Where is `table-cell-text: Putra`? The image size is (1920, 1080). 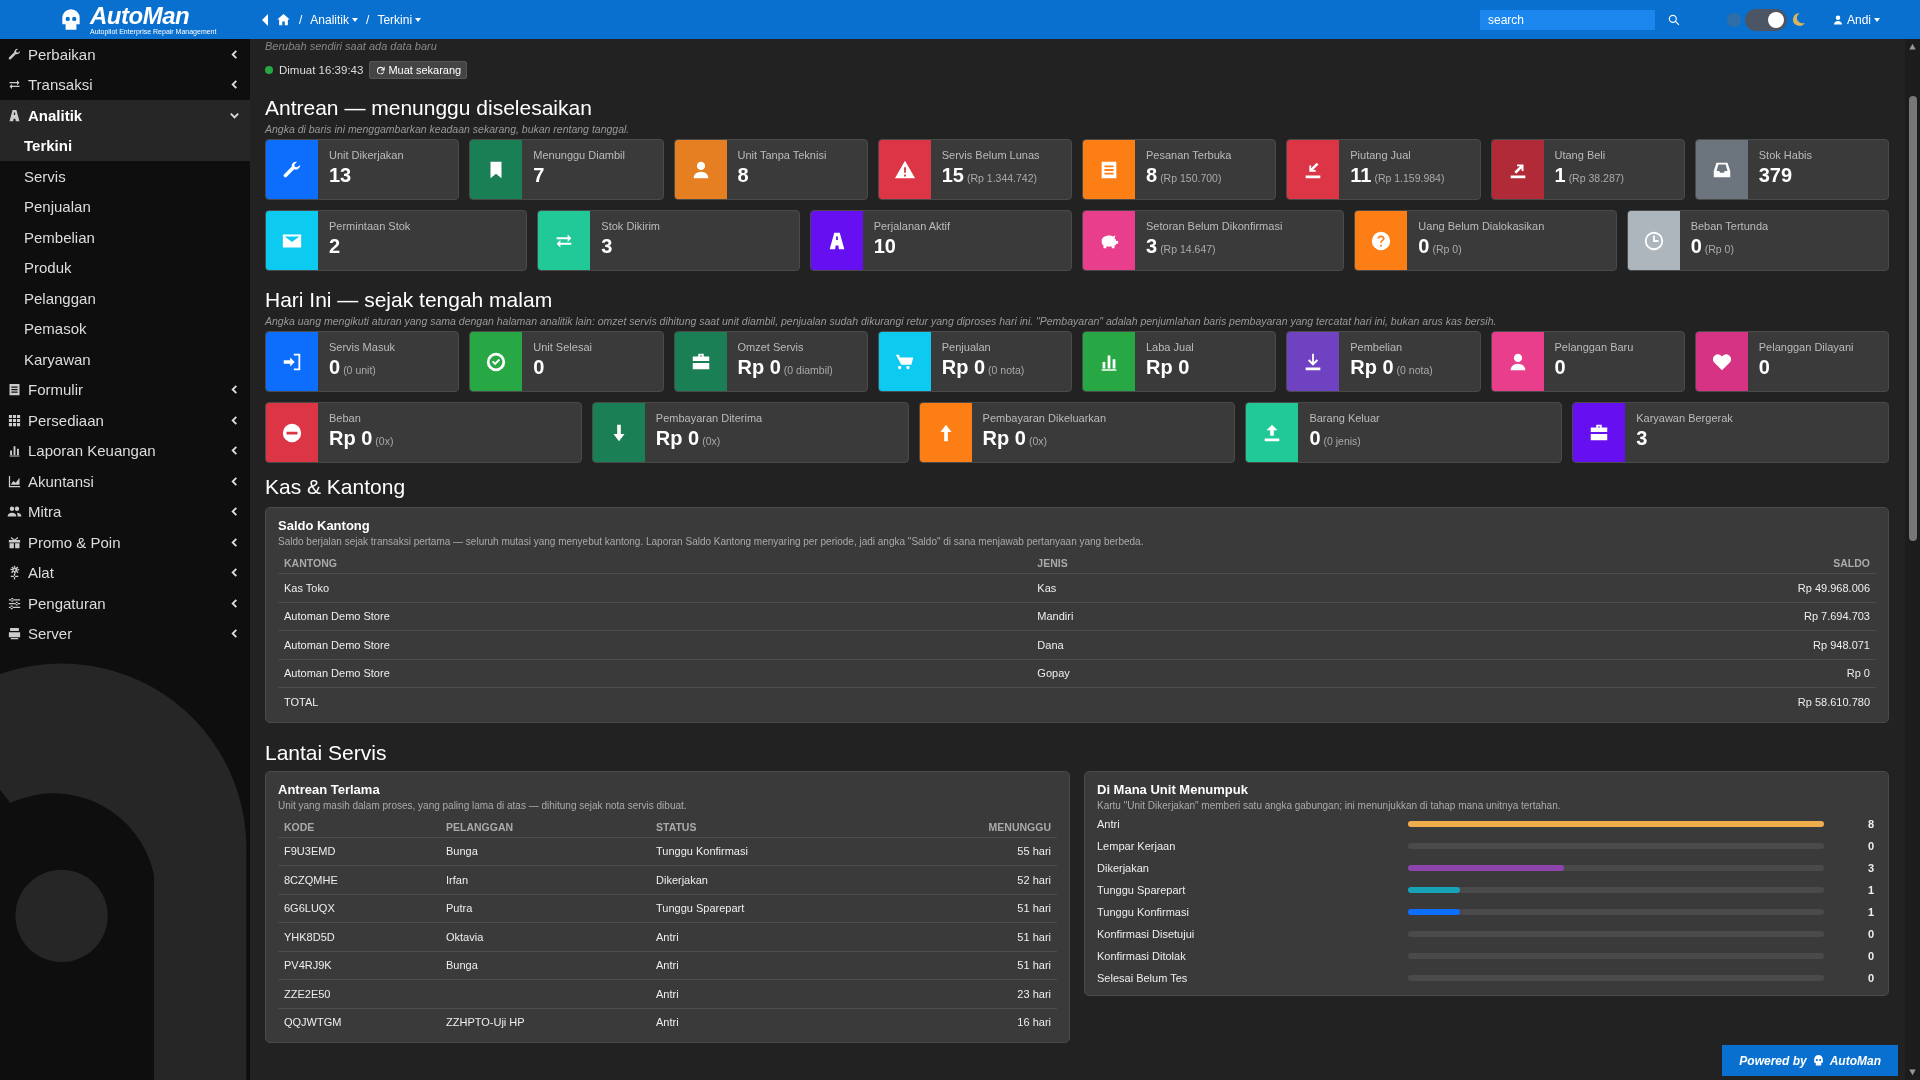 table-cell-text: Putra is located at coordinates (460, 908).